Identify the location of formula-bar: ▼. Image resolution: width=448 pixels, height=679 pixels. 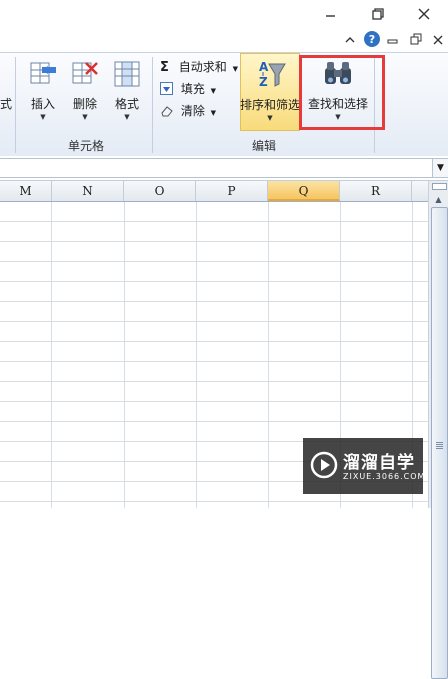
(224, 168).